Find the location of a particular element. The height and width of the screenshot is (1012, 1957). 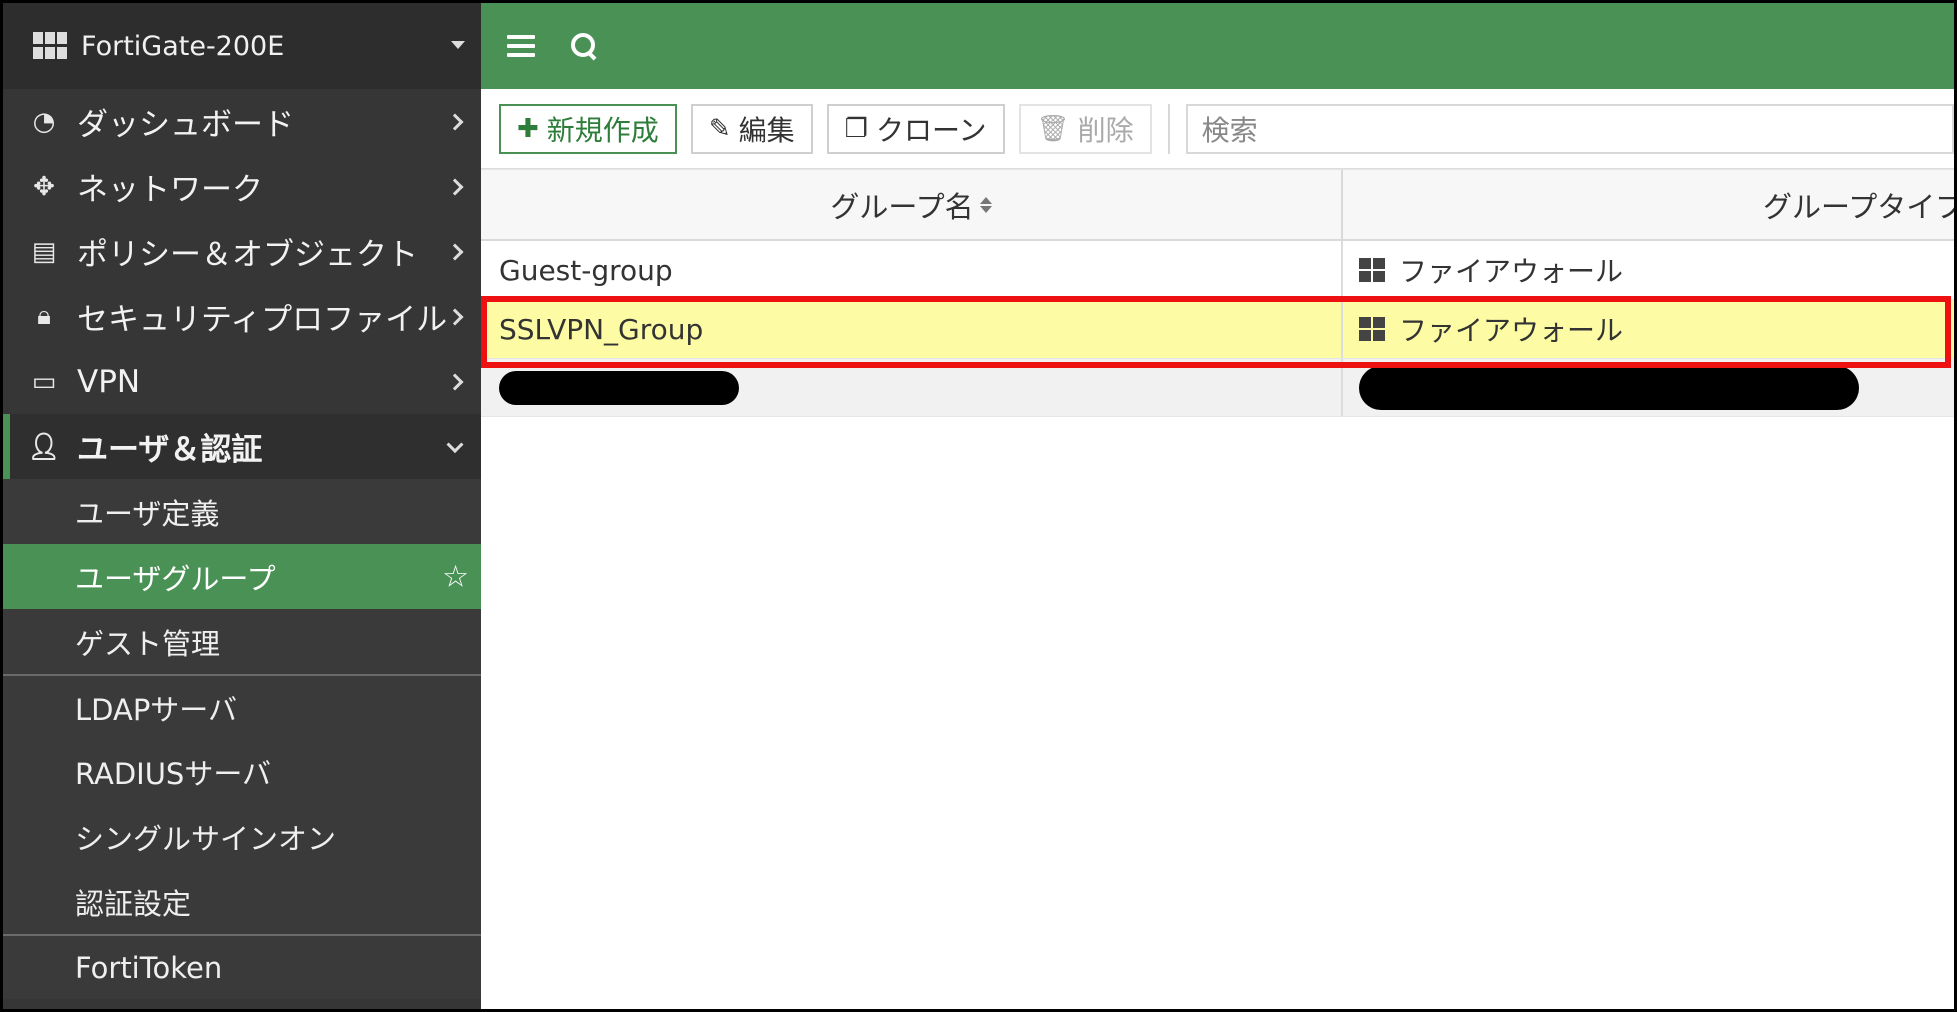

sidebar-subitem-user-definition: ユーザ定義 is located at coordinates (242, 511).